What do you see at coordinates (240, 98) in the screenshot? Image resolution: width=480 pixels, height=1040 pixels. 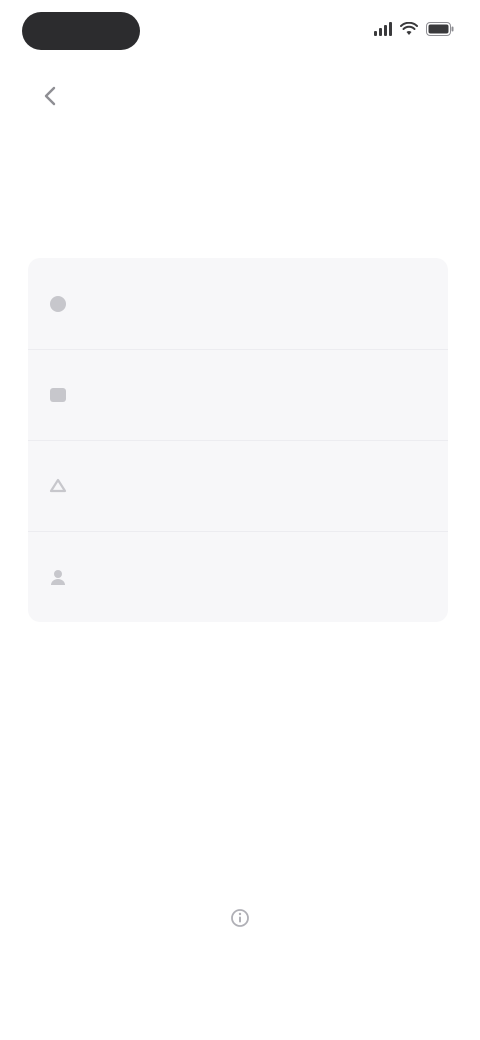 I see `navigation-bar` at bounding box center [240, 98].